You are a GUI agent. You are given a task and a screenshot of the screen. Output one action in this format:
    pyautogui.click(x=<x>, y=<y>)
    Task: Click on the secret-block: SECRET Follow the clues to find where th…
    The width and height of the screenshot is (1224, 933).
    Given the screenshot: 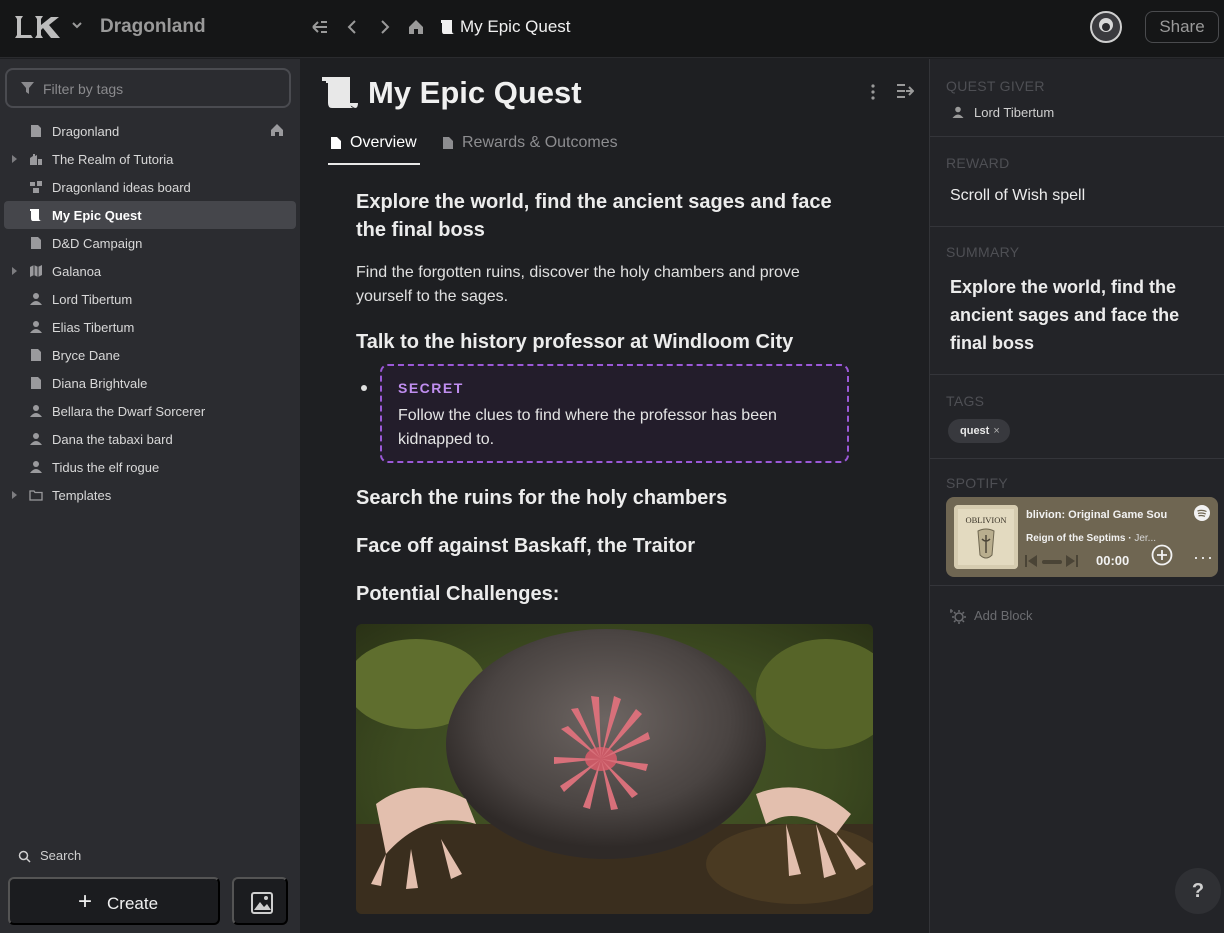 What is the action you would take?
    pyautogui.click(x=614, y=413)
    